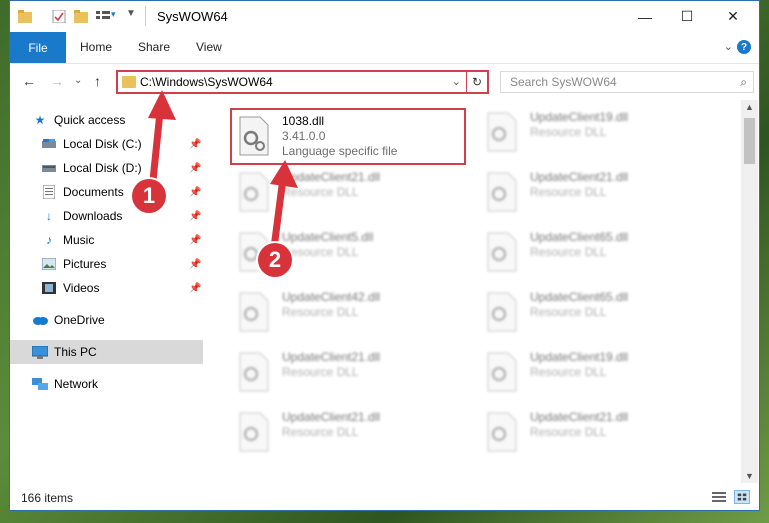 The image size is (769, 523). What do you see at coordinates (348, 136) in the screenshot?
I see `file-highlight-box` at bounding box center [348, 136].